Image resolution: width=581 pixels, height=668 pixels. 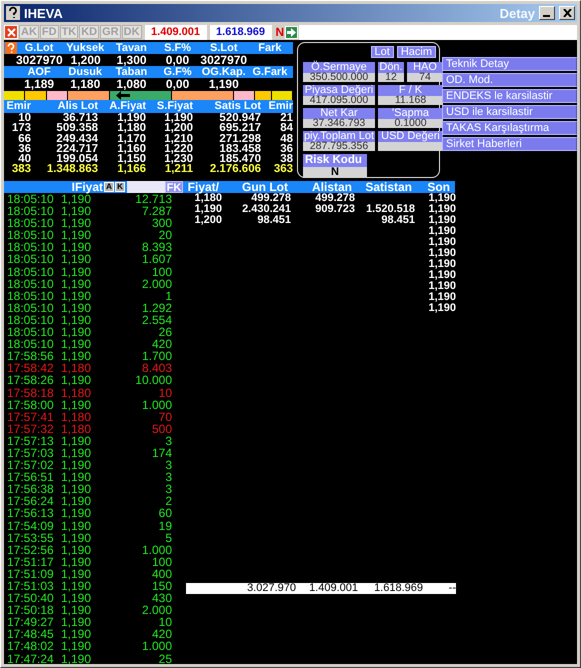 What do you see at coordinates (178, 169) in the screenshot?
I see `total-cell-text: 1,211` at bounding box center [178, 169].